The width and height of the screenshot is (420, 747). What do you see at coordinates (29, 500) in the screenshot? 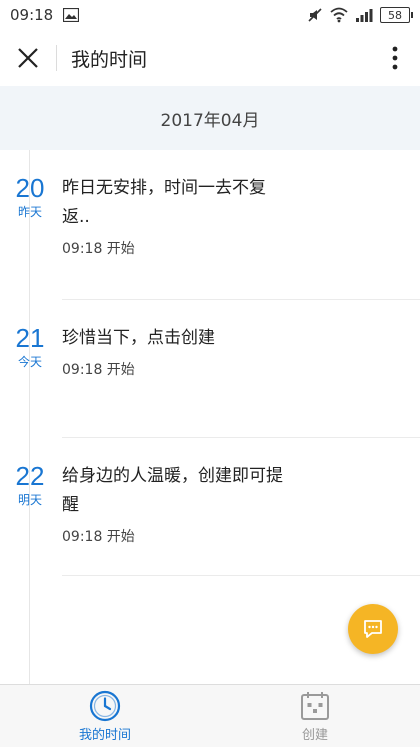
I see `entry-relative-day: 明天` at bounding box center [29, 500].